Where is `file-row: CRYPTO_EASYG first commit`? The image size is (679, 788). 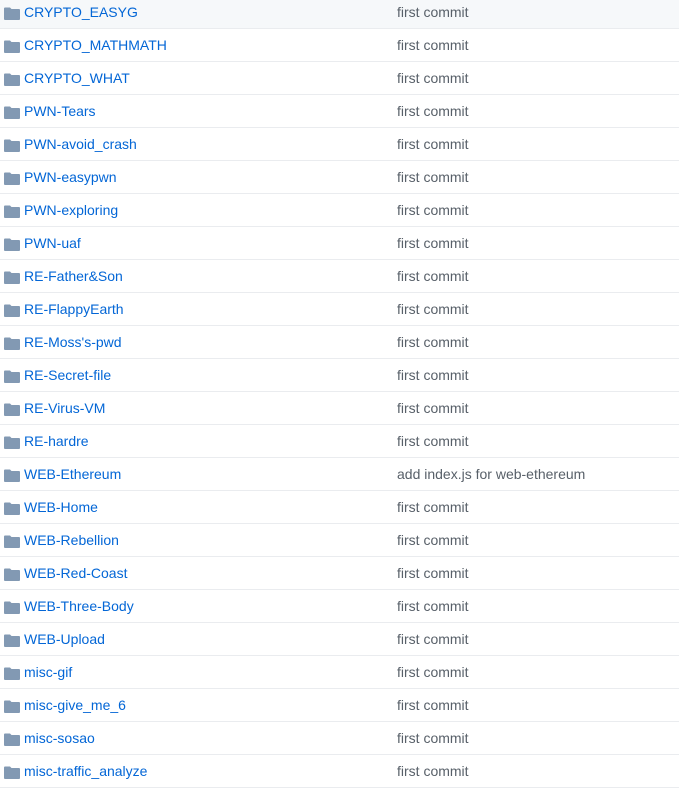
file-row: CRYPTO_EASYG first commit is located at coordinates (339, 14).